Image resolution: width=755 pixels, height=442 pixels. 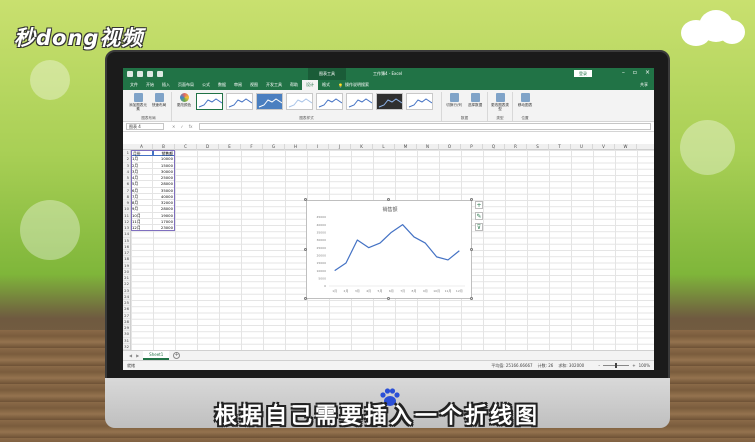 I want to click on table-row: 12月 23000, so click(x=153, y=228).